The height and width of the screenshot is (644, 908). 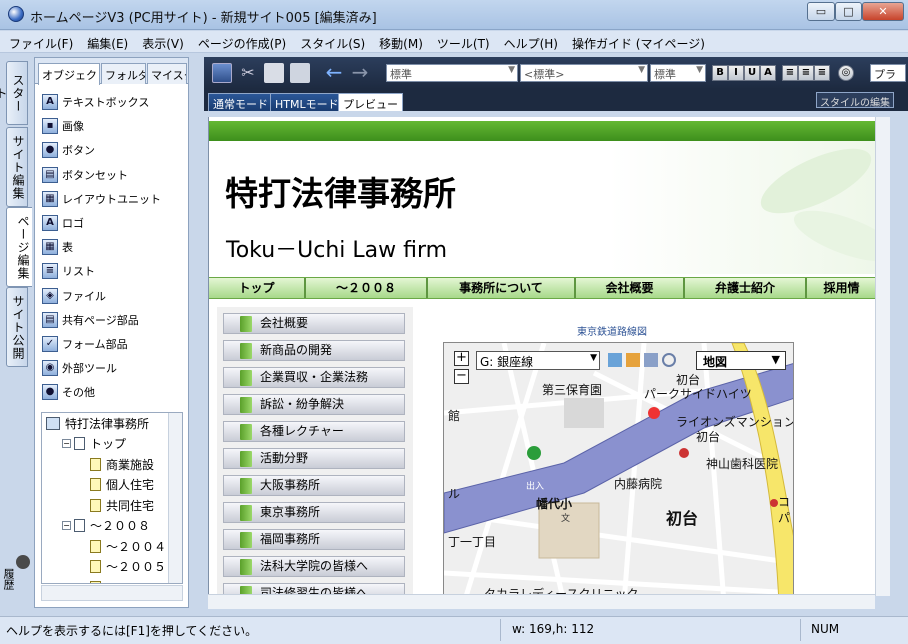 What do you see at coordinates (113, 271) in the screenshot?
I see `object-item: ≡ リスト` at bounding box center [113, 271].